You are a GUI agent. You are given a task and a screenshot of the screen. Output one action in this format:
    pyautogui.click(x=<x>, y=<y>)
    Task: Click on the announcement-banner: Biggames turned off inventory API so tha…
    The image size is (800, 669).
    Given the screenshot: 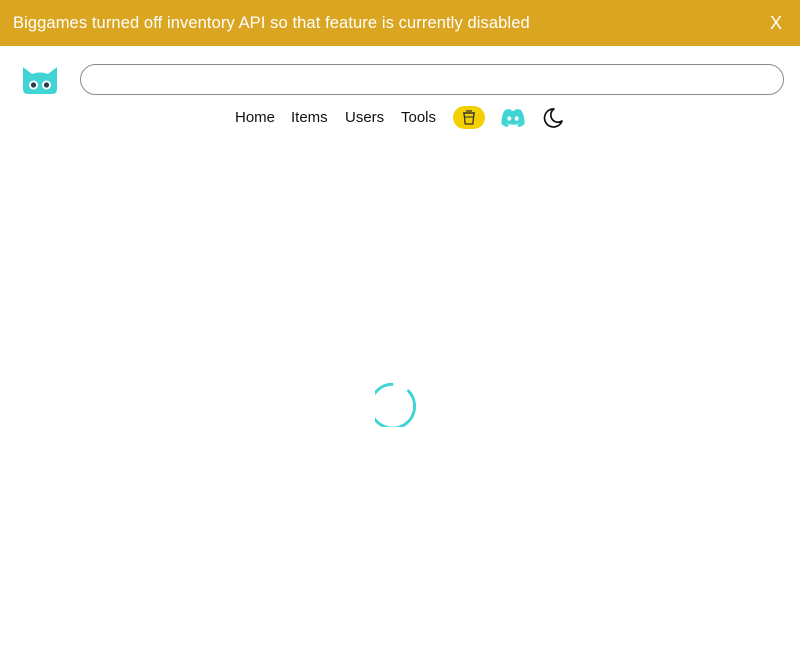 What is the action you would take?
    pyautogui.click(x=400, y=23)
    